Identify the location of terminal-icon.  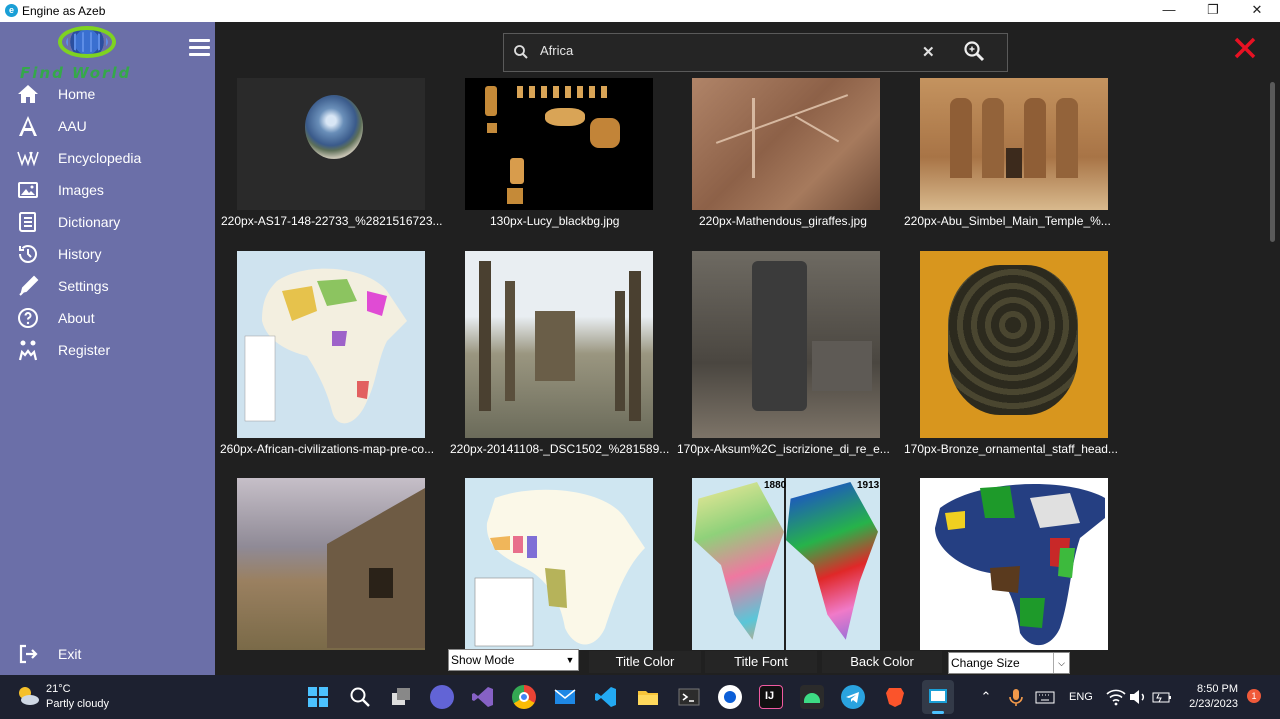
(689, 697).